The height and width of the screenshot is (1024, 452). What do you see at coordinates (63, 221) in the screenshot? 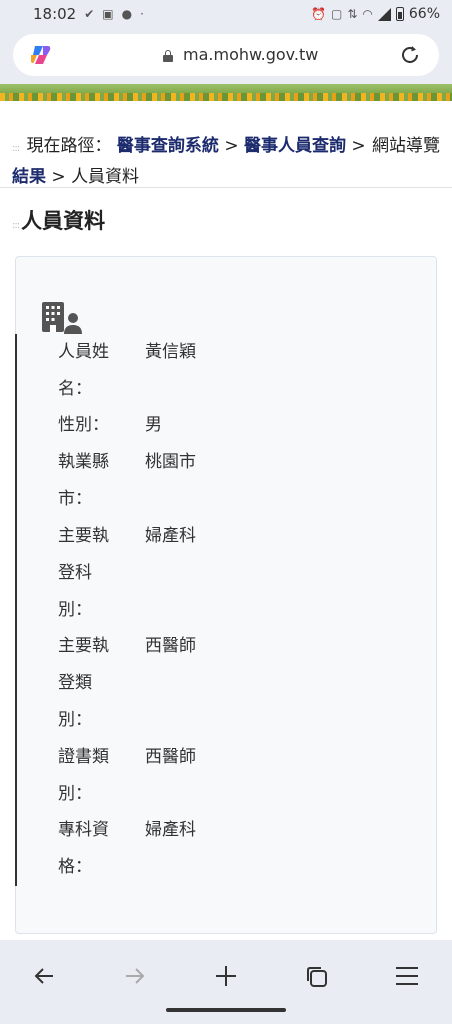
I see `page-title: 人員資料` at bounding box center [63, 221].